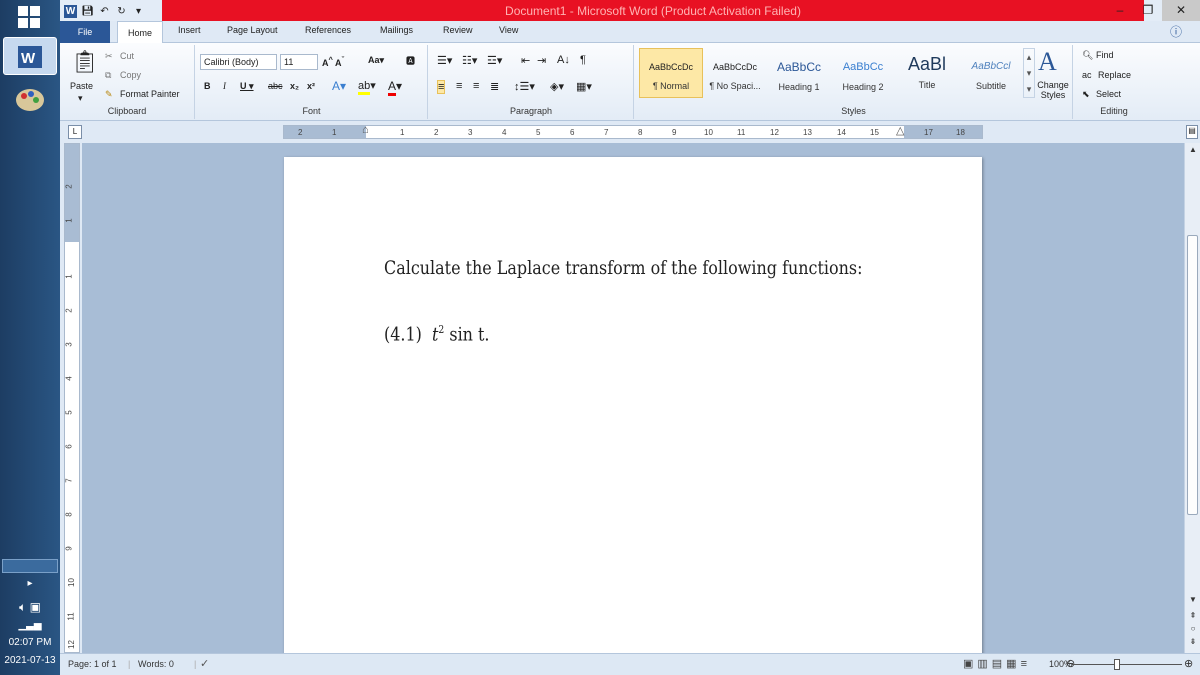 This screenshot has width=1200, height=675. What do you see at coordinates (774, 132) in the screenshot?
I see `ruler-mark: 12` at bounding box center [774, 132].